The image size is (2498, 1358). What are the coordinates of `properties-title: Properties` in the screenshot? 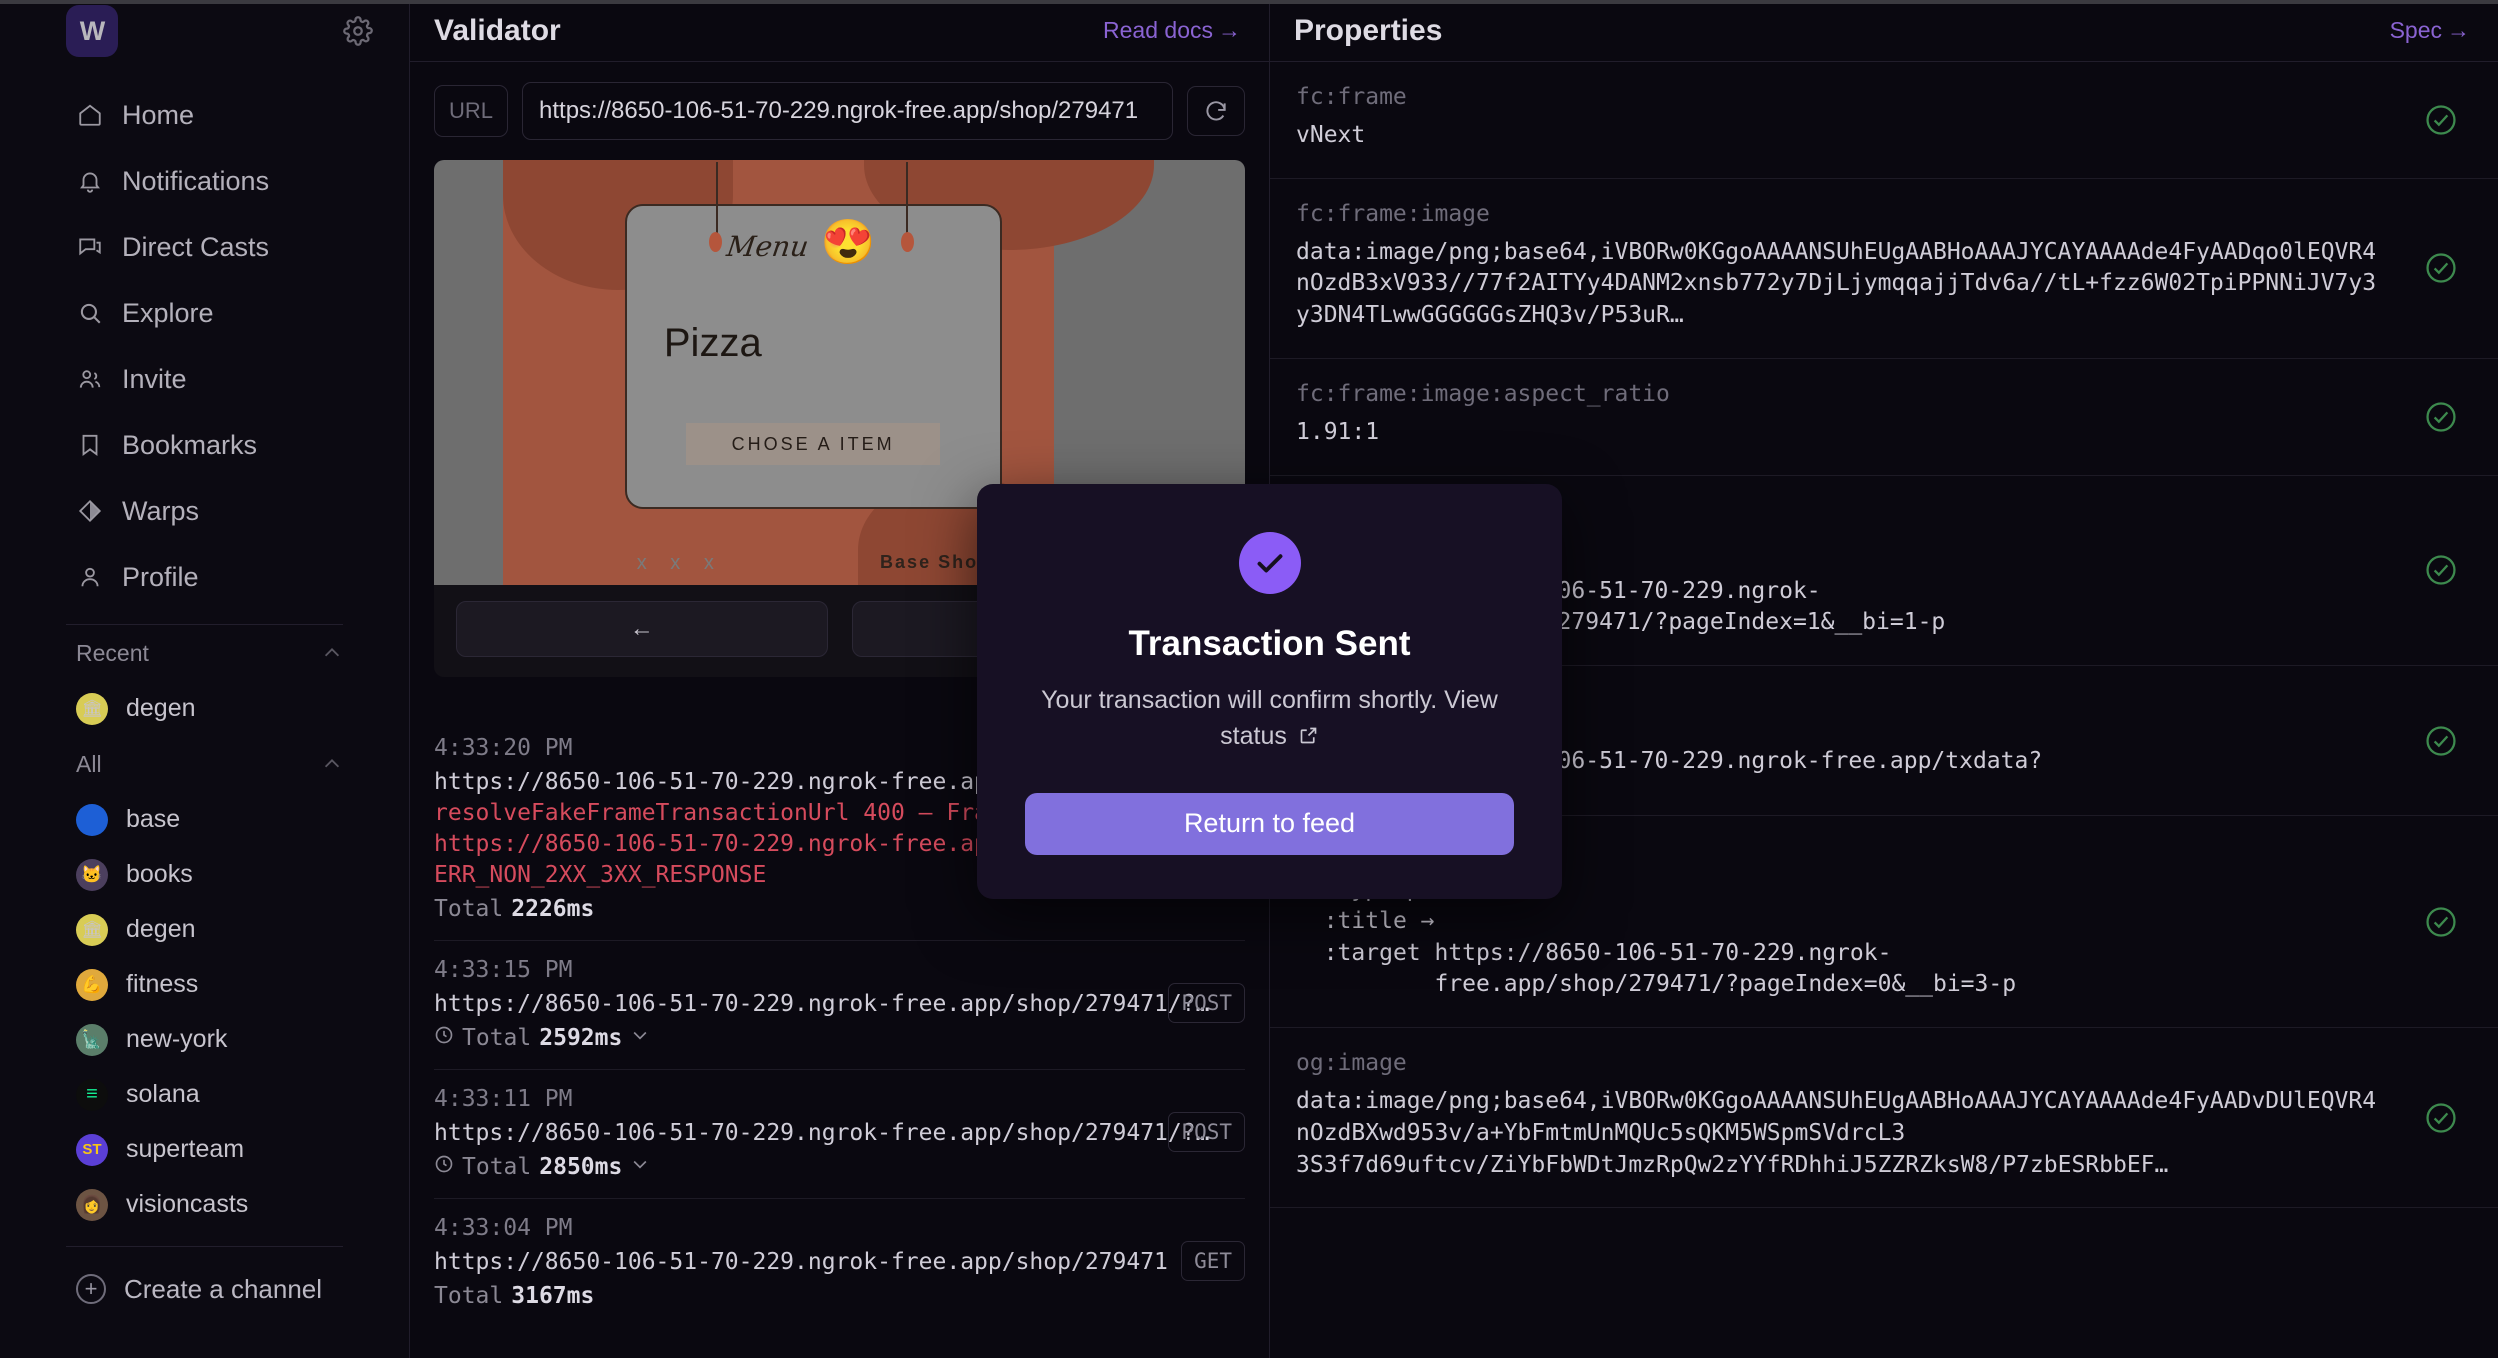 It's located at (1368, 30).